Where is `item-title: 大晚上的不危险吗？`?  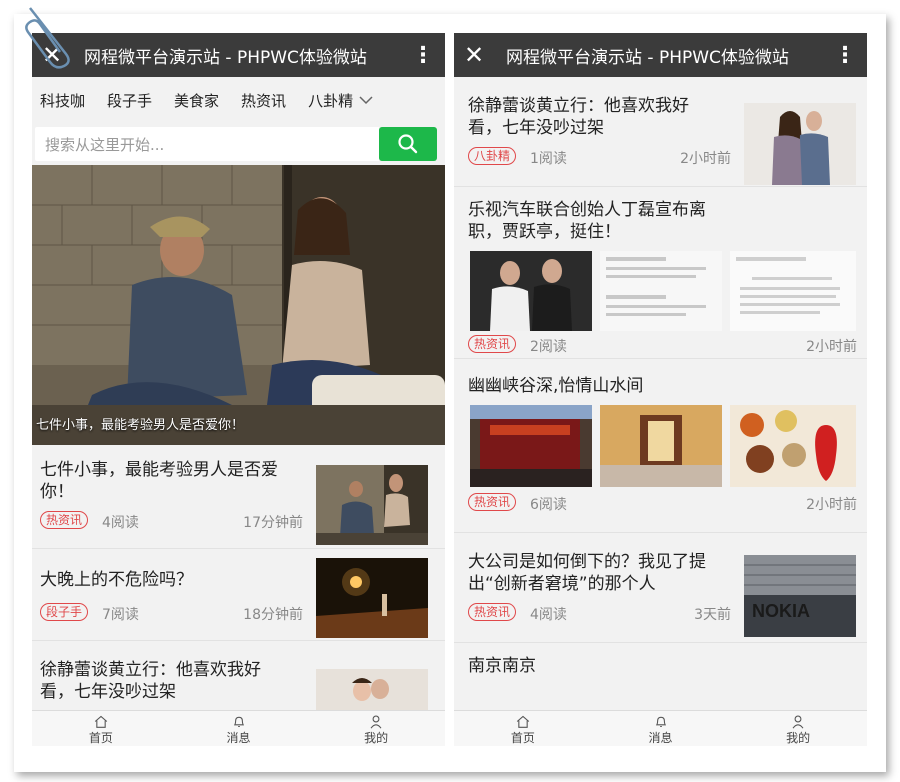 item-title: 大晚上的不危险吗？ is located at coordinates (116, 580).